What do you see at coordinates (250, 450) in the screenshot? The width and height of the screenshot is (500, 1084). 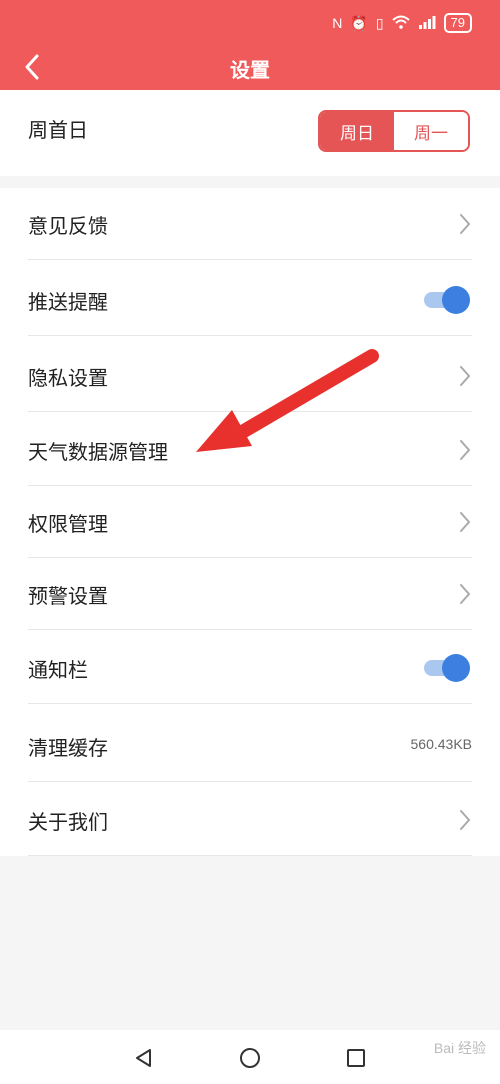 I see `settings-item-weather-source: 天气数据源管理` at bounding box center [250, 450].